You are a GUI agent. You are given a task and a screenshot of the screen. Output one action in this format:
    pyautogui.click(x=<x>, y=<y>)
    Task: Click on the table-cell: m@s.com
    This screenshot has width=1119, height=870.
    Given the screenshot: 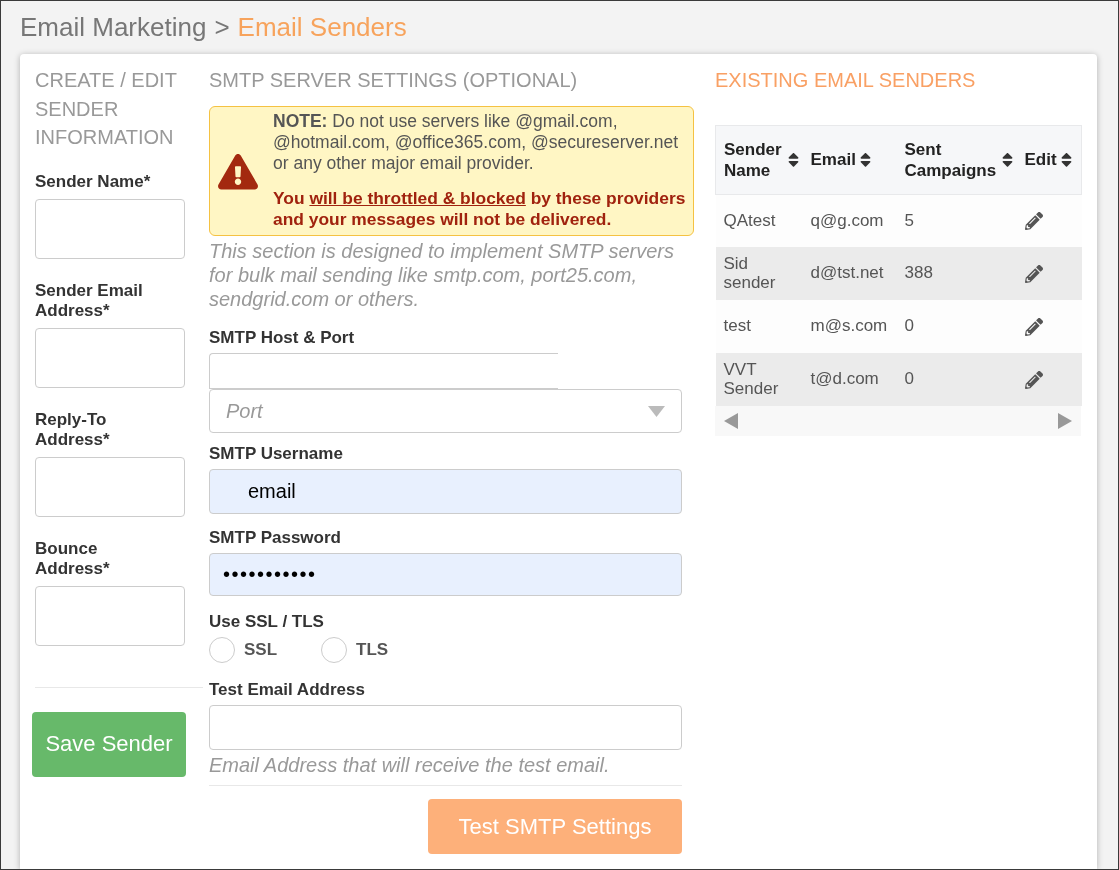 What is the action you would take?
    pyautogui.click(x=849, y=326)
    